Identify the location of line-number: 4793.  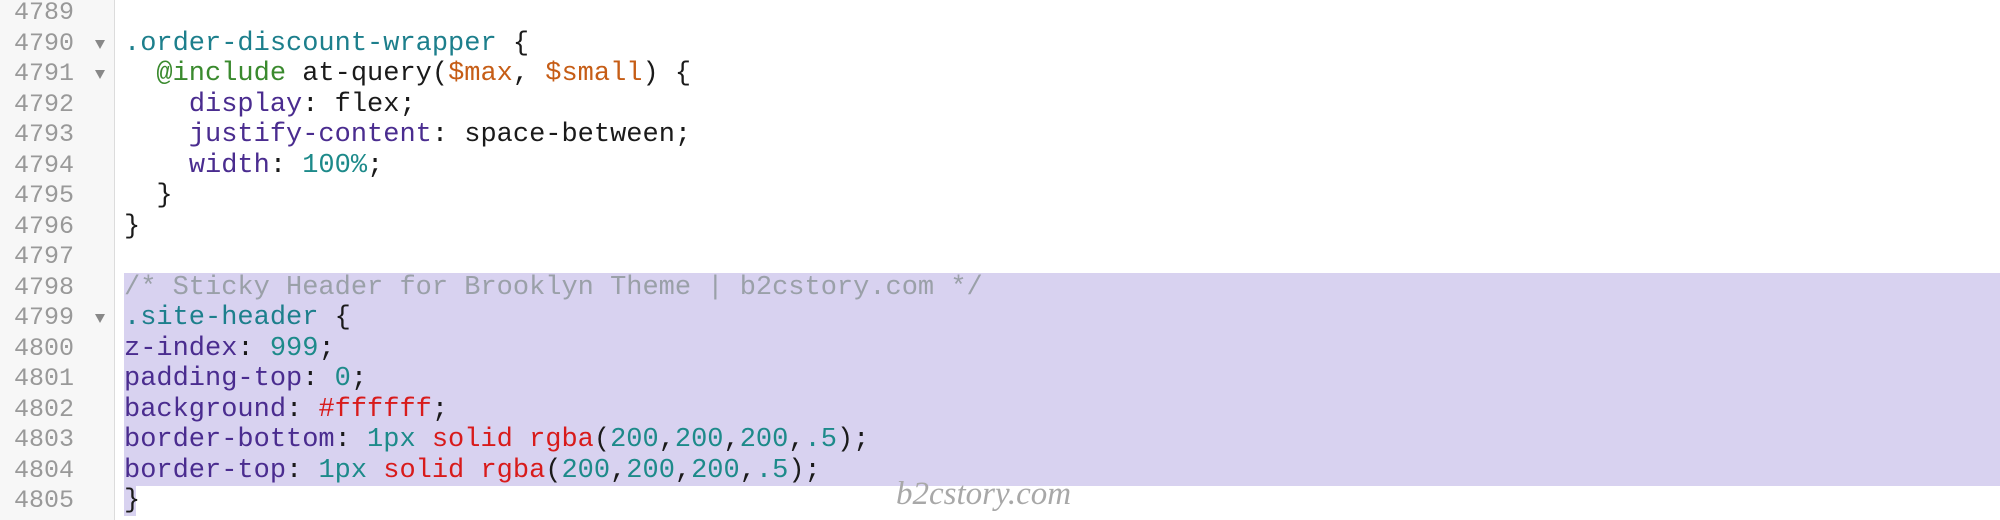
(44, 134).